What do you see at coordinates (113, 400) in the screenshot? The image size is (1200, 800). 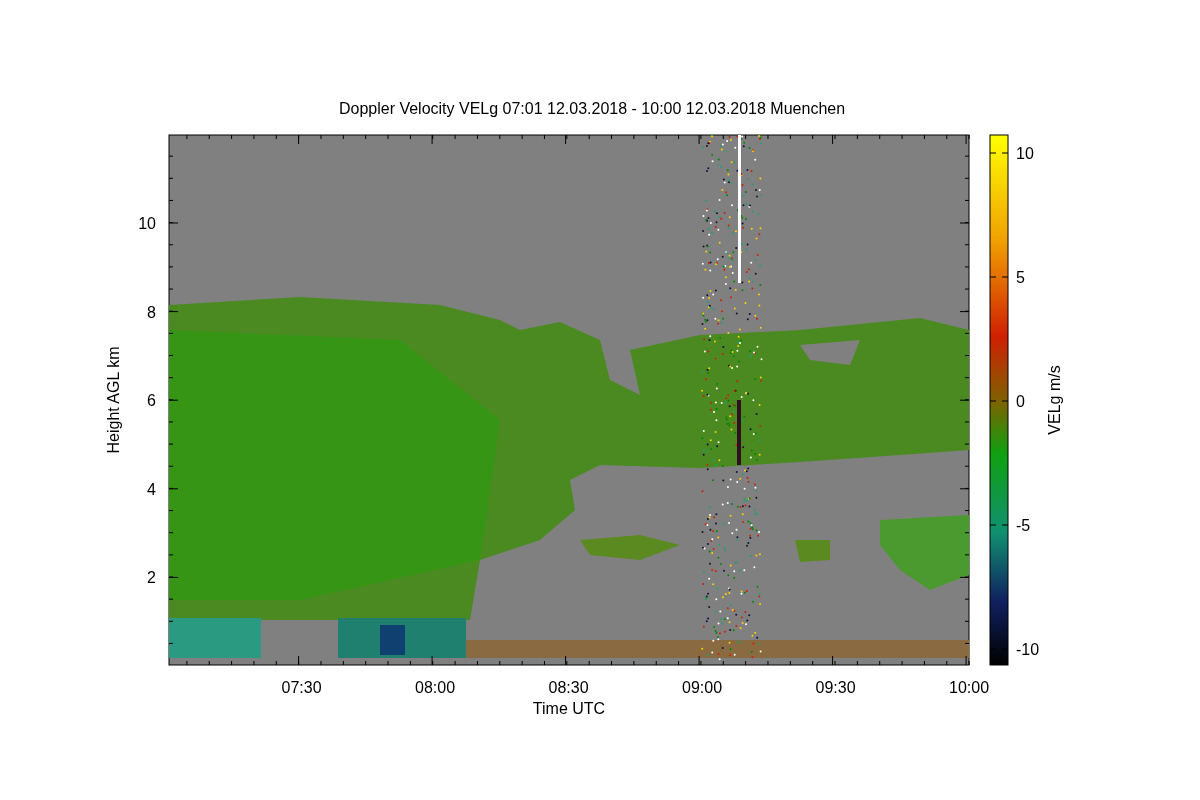 I see `y-axis-label: Height AGL km` at bounding box center [113, 400].